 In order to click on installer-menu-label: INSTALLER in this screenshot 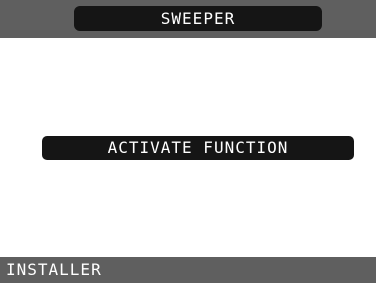, I will do `click(54, 270)`.